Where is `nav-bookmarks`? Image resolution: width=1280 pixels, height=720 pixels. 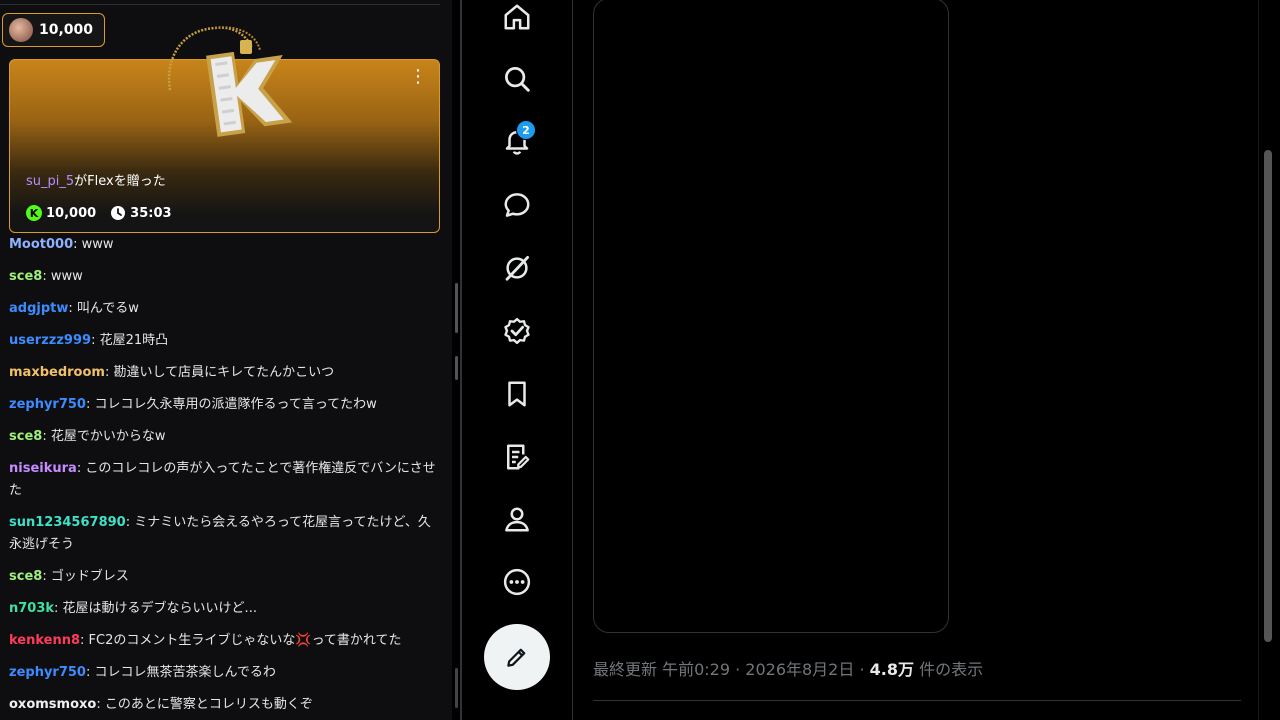
nav-bookmarks is located at coordinates (517, 394).